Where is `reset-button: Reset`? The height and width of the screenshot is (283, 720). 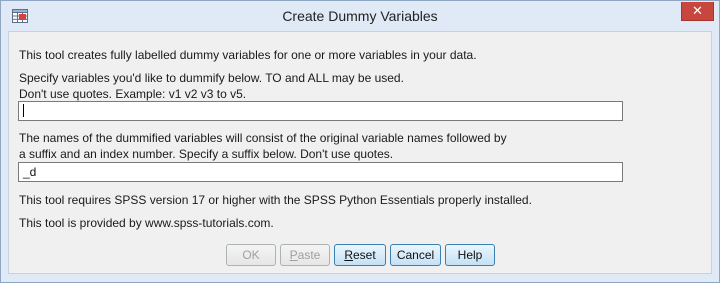
reset-button: Reset is located at coordinates (360, 255).